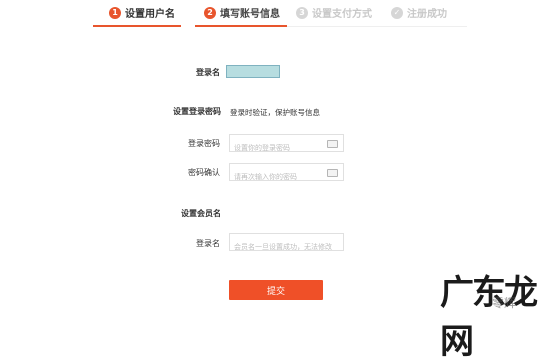 This screenshot has height=363, width=557. What do you see at coordinates (278, 177) in the screenshot?
I see `confirm-password-input` at bounding box center [278, 177].